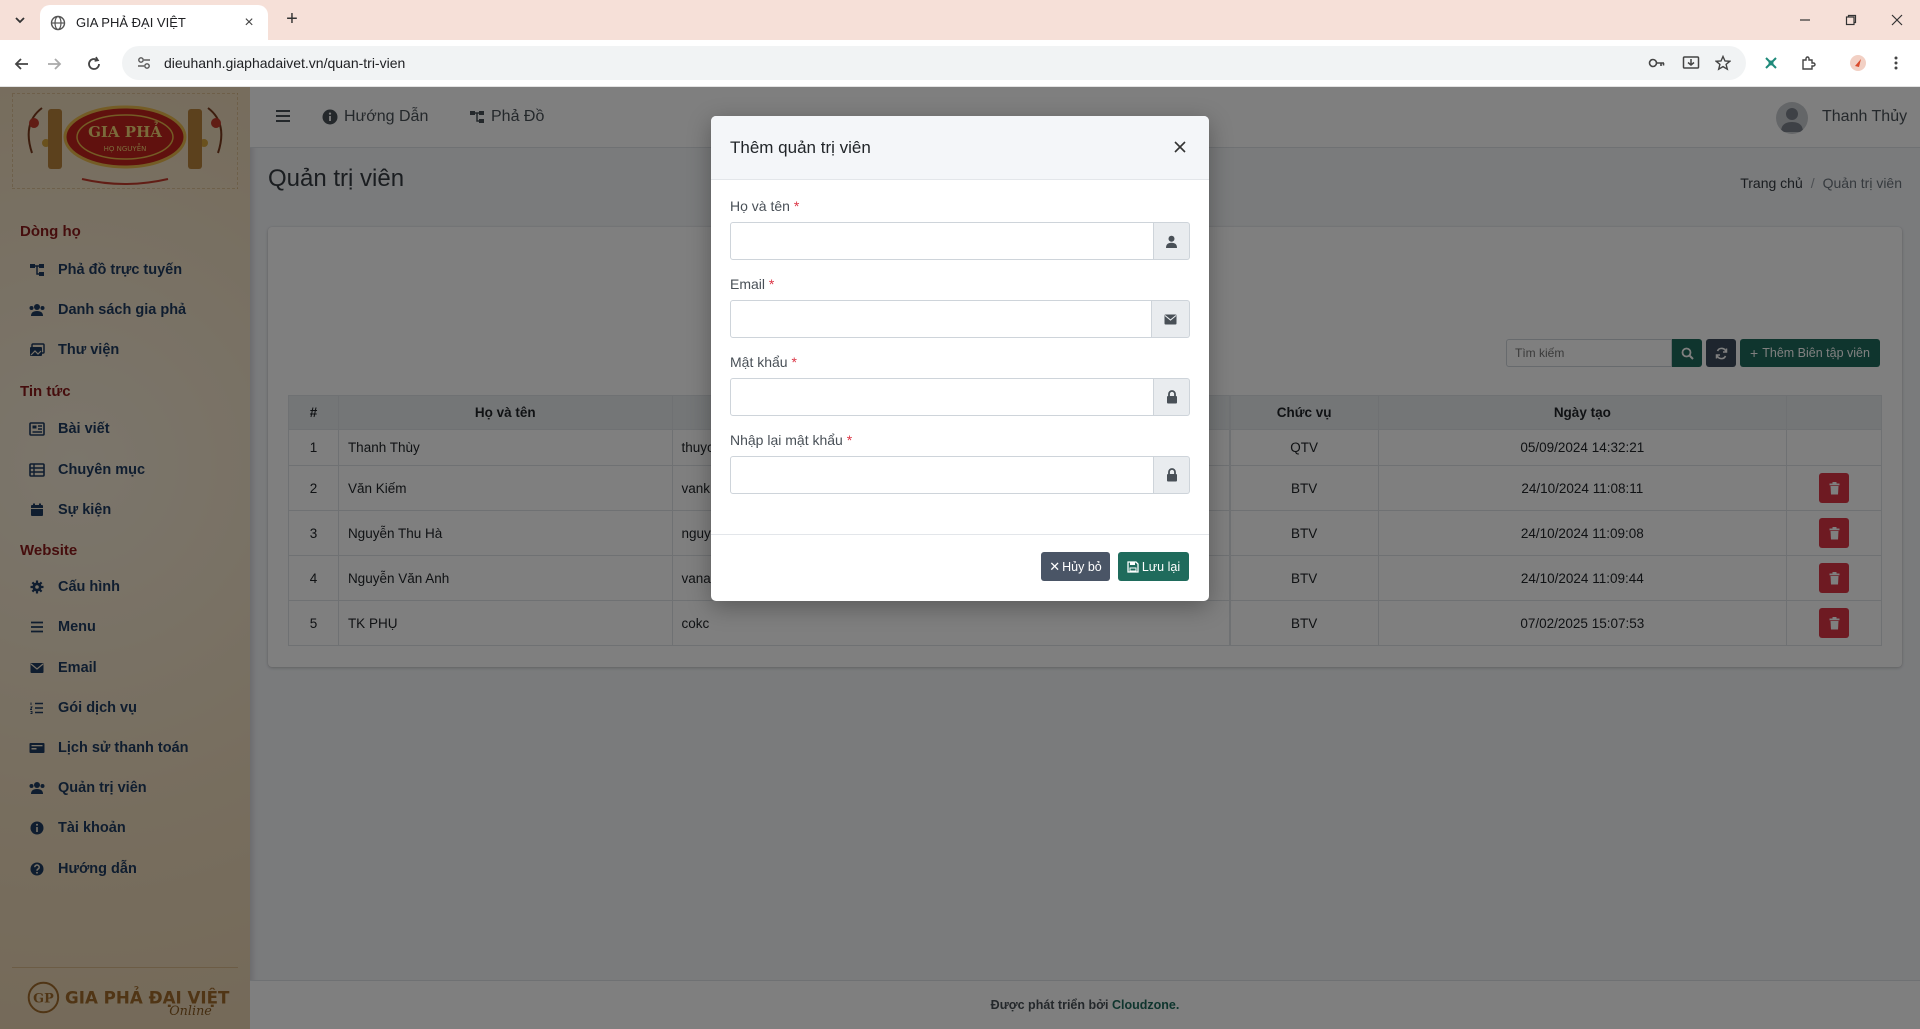 The width and height of the screenshot is (1920, 1029). I want to click on bookmark-star-icon, so click(1723, 63).